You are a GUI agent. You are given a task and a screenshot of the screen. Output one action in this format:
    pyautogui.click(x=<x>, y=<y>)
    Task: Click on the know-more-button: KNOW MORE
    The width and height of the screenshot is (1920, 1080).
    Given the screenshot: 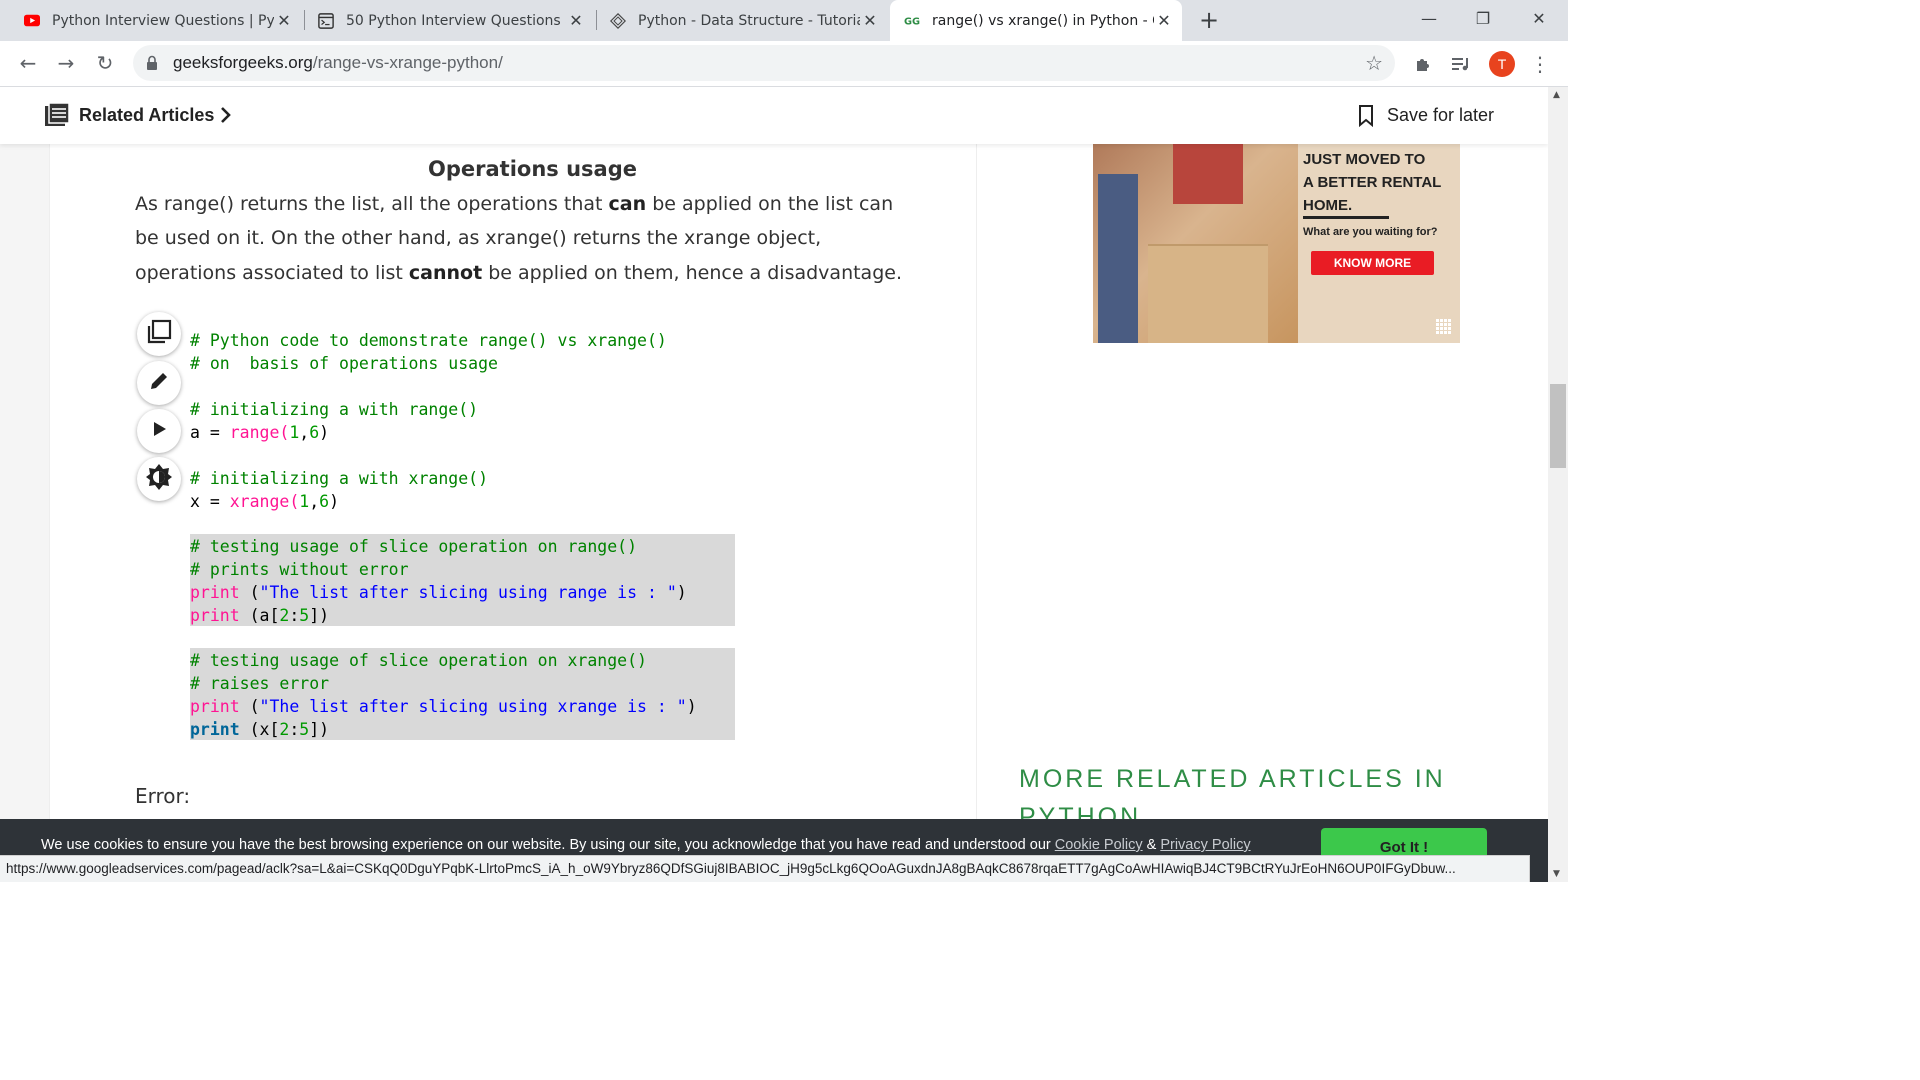 What is the action you would take?
    pyautogui.click(x=1372, y=263)
    